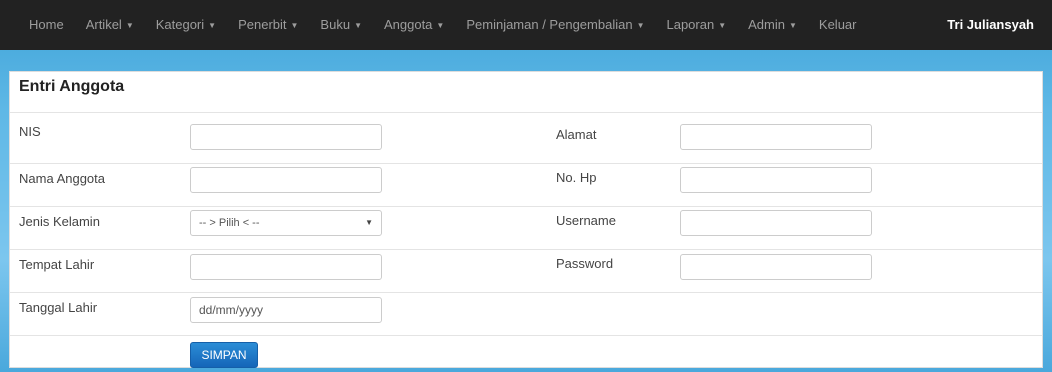 The width and height of the screenshot is (1052, 372). I want to click on tanggal-lahir-label: Tanggal Lahir, so click(58, 307).